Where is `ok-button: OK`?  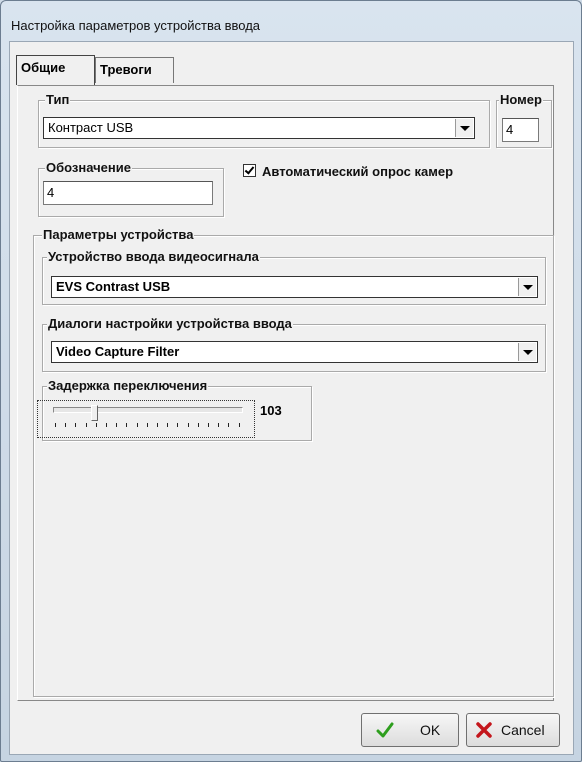 ok-button: OK is located at coordinates (410, 730).